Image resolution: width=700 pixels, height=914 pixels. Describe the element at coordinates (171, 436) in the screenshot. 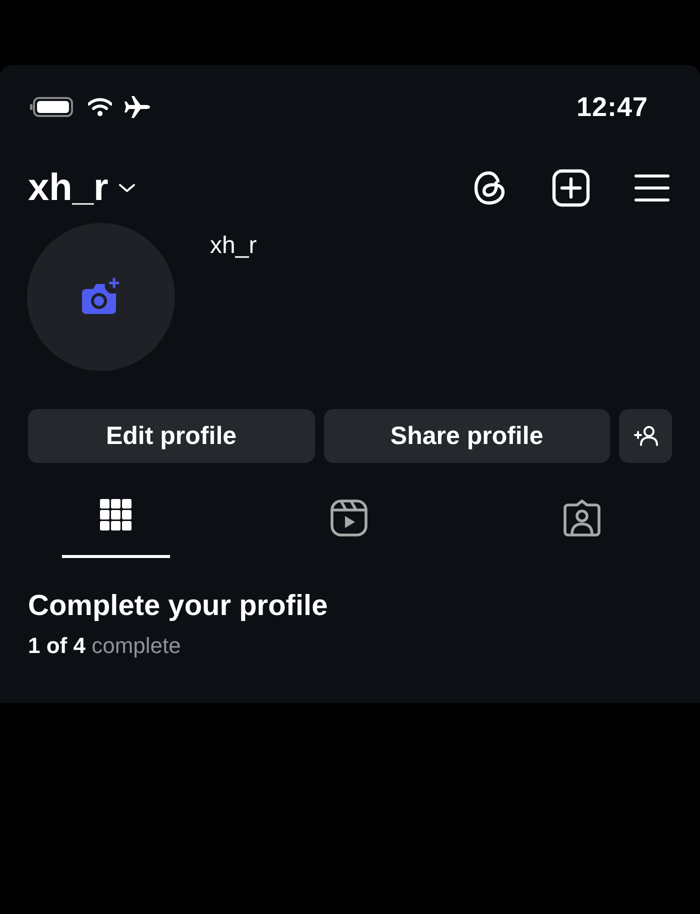

I see `edit-profile-button: Edit profile` at that location.